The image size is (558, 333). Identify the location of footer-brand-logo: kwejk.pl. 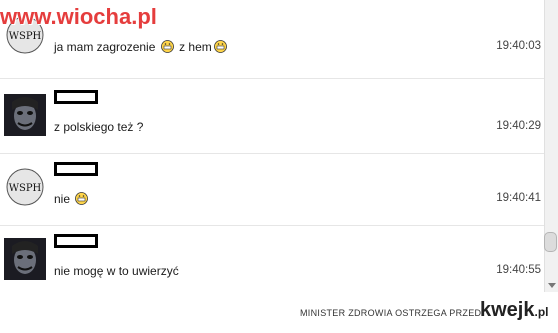
(514, 310).